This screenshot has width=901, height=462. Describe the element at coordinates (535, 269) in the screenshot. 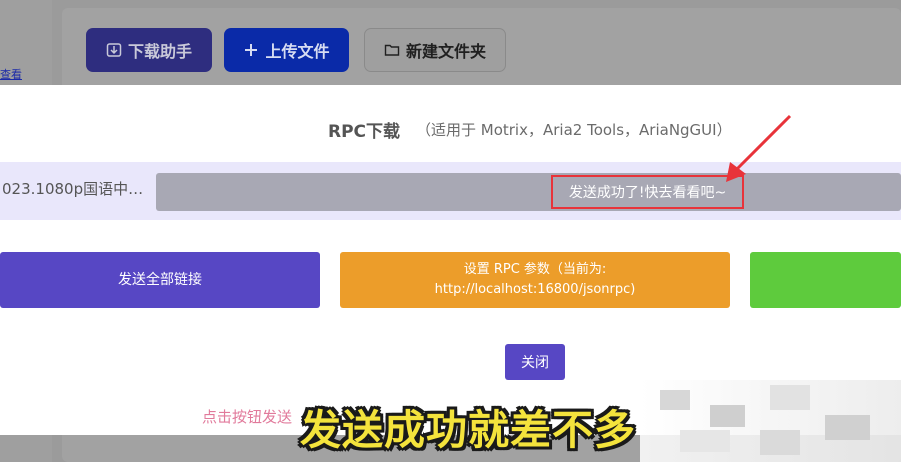

I see `rpc-button-line1: 设置 RPC 参数（当前为:` at that location.